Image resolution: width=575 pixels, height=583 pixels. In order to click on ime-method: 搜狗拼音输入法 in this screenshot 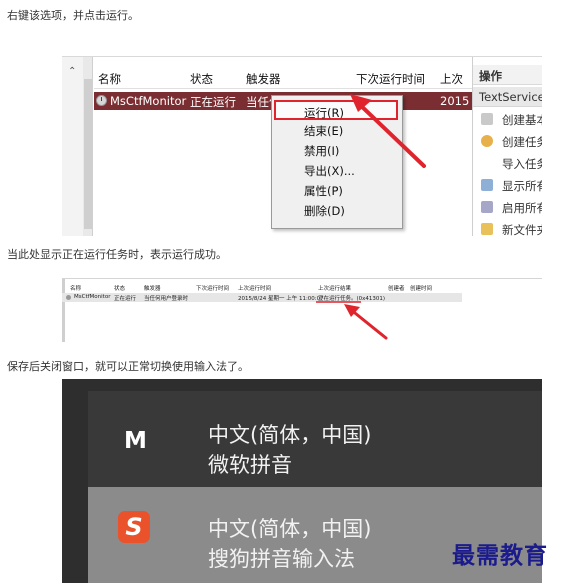, I will do `click(281, 559)`.